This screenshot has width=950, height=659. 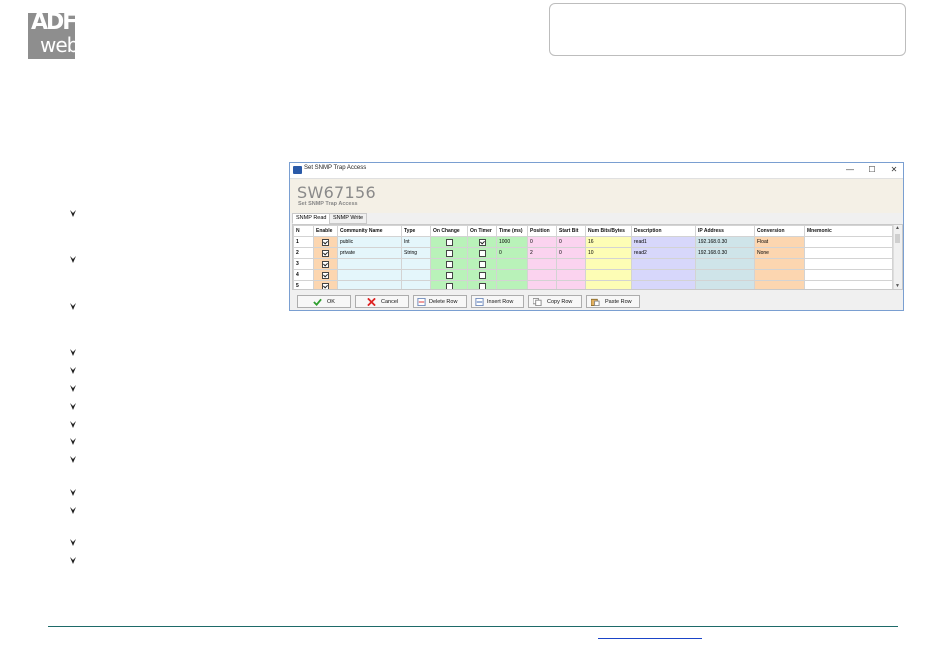 What do you see at coordinates (449, 231) in the screenshot?
I see `column-header-onchange: On Change` at bounding box center [449, 231].